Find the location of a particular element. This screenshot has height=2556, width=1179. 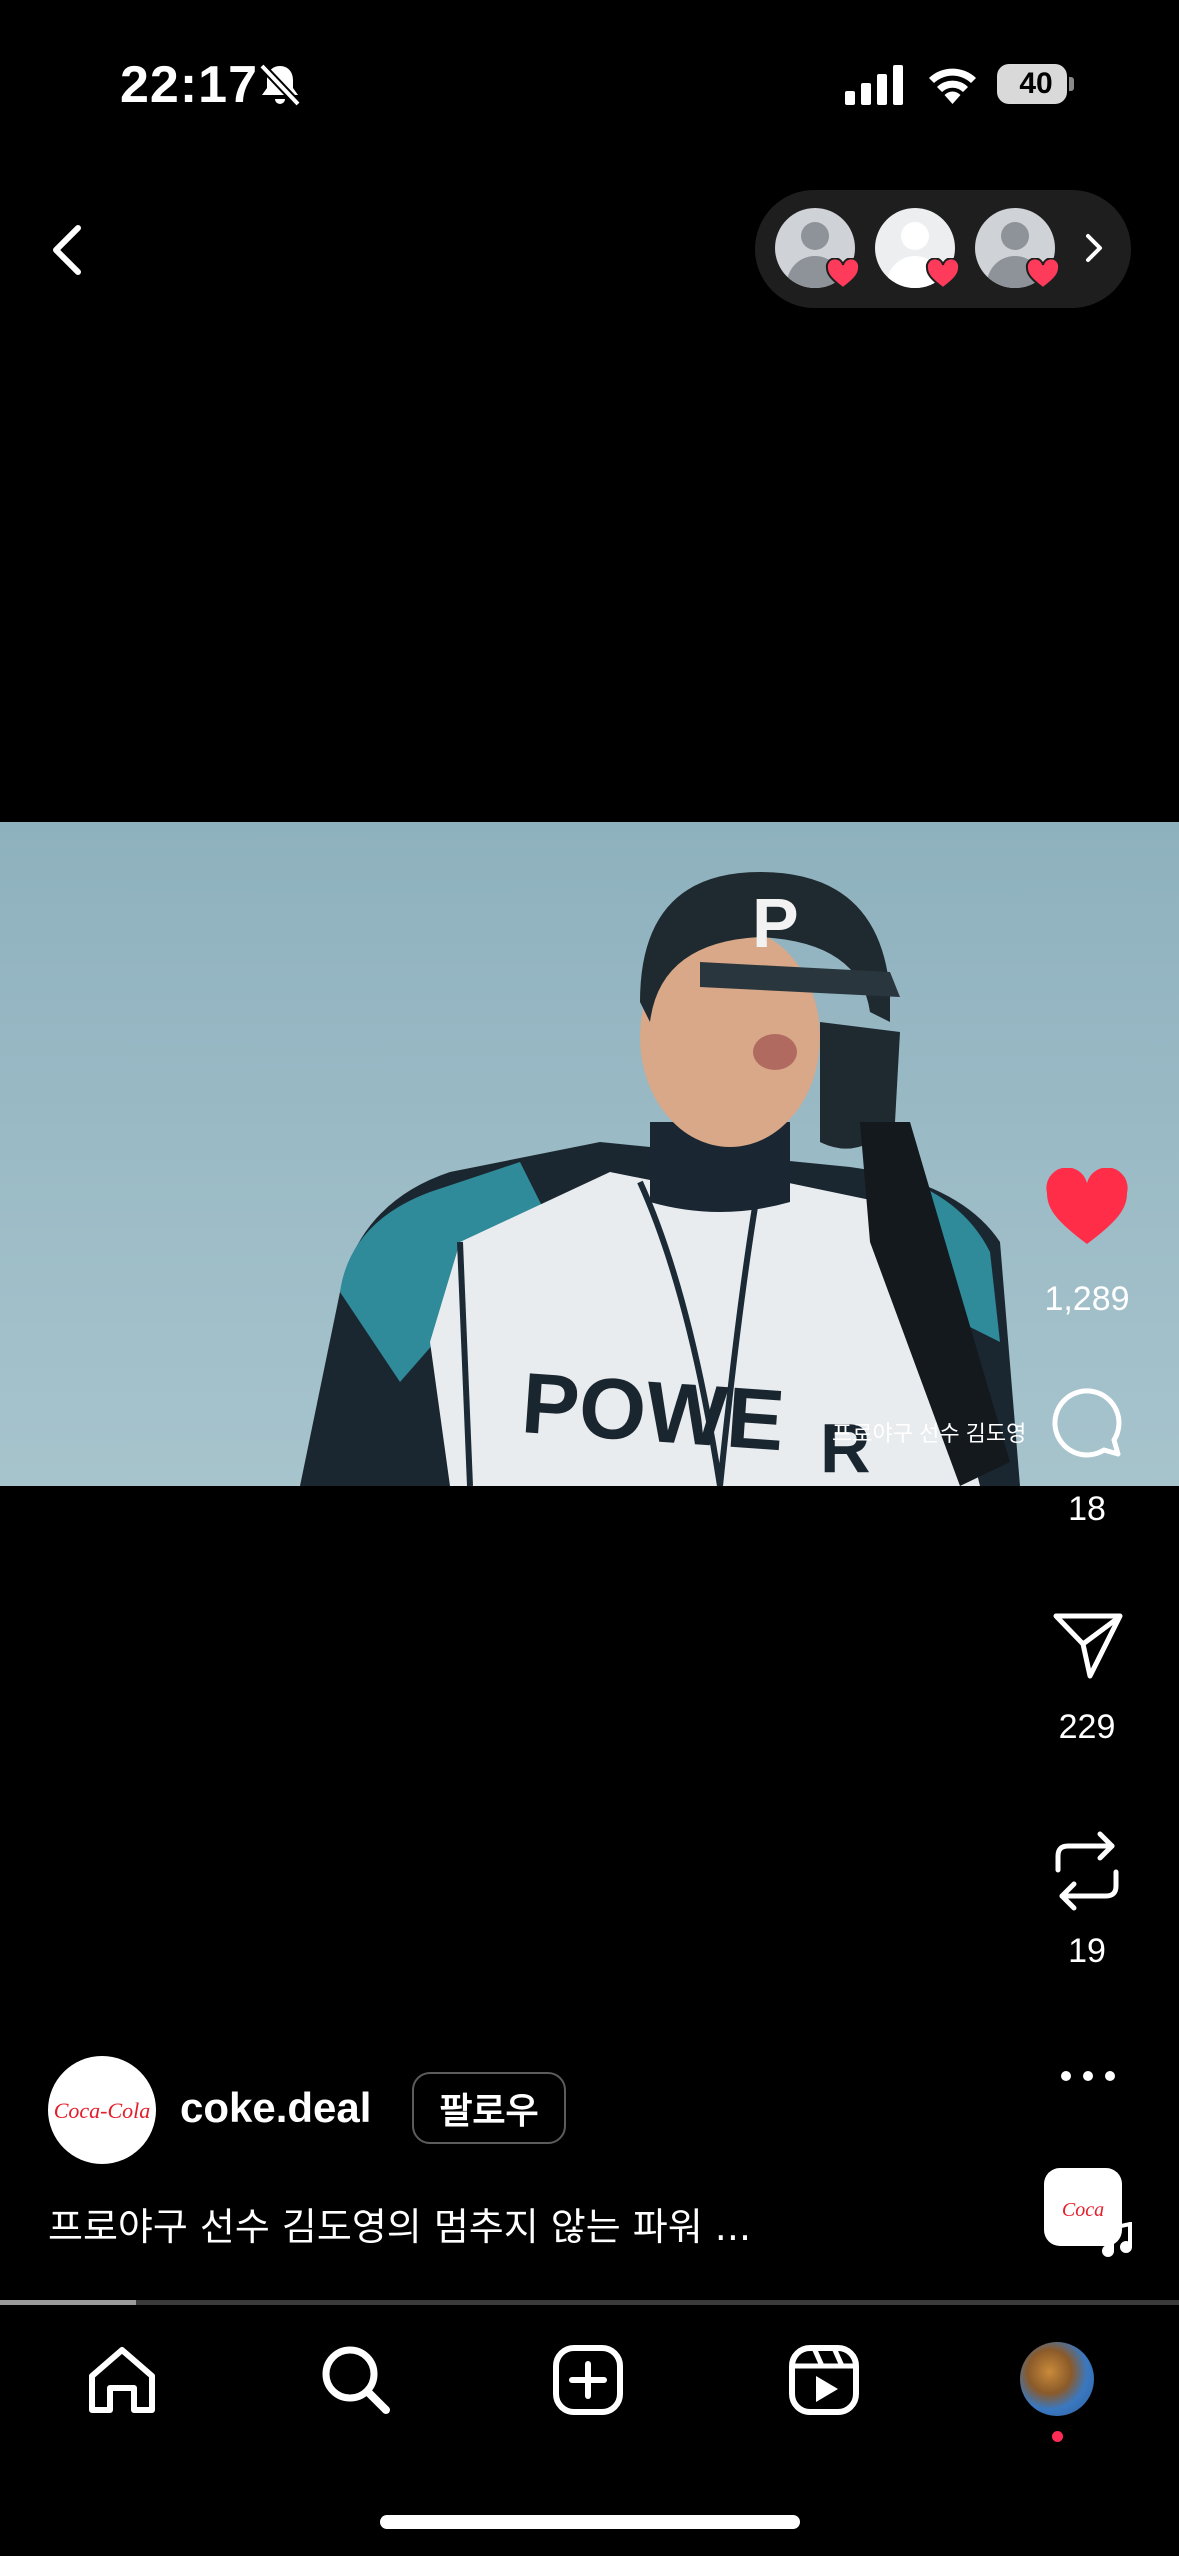

share-send-icon is located at coordinates (1088, 1645).